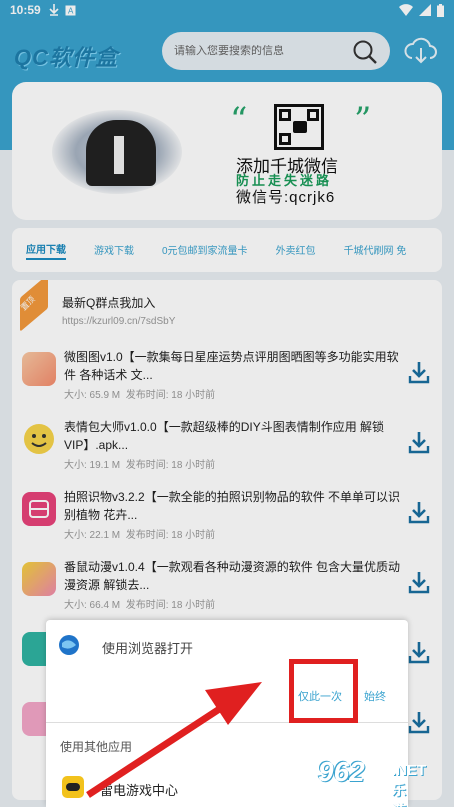 This screenshot has width=454, height=807. What do you see at coordinates (341, 771) in the screenshot?
I see `watermark-number: 962` at bounding box center [341, 771].